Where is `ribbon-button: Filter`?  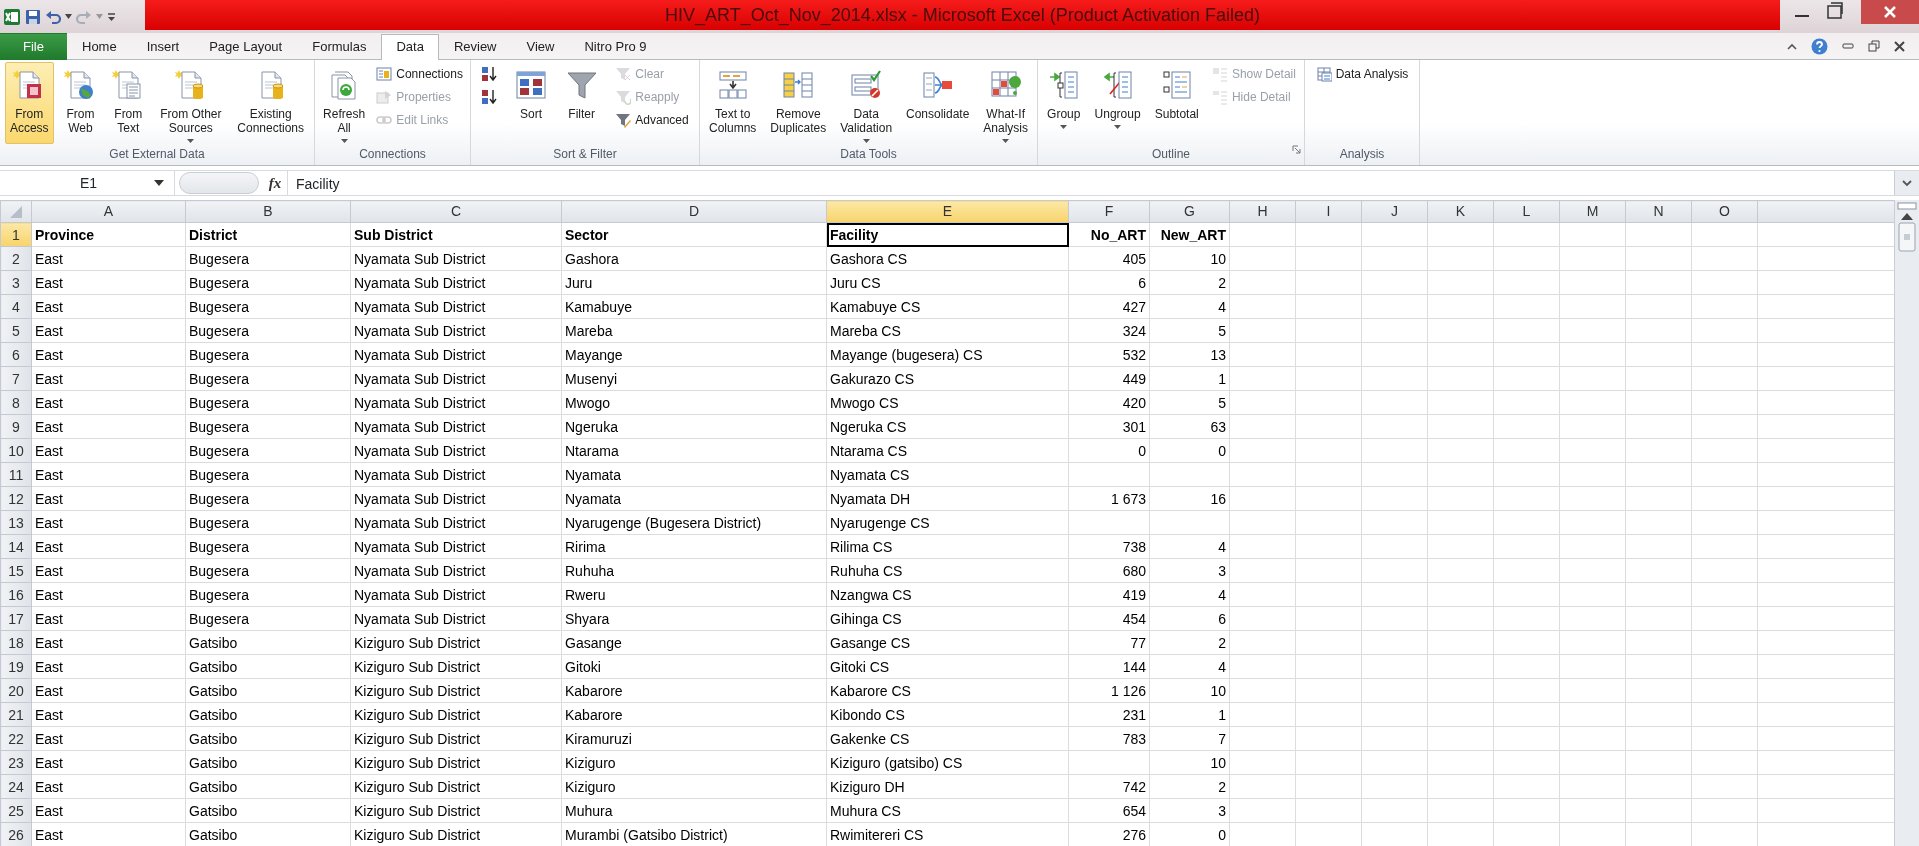
ribbon-button: Filter is located at coordinates (581, 103).